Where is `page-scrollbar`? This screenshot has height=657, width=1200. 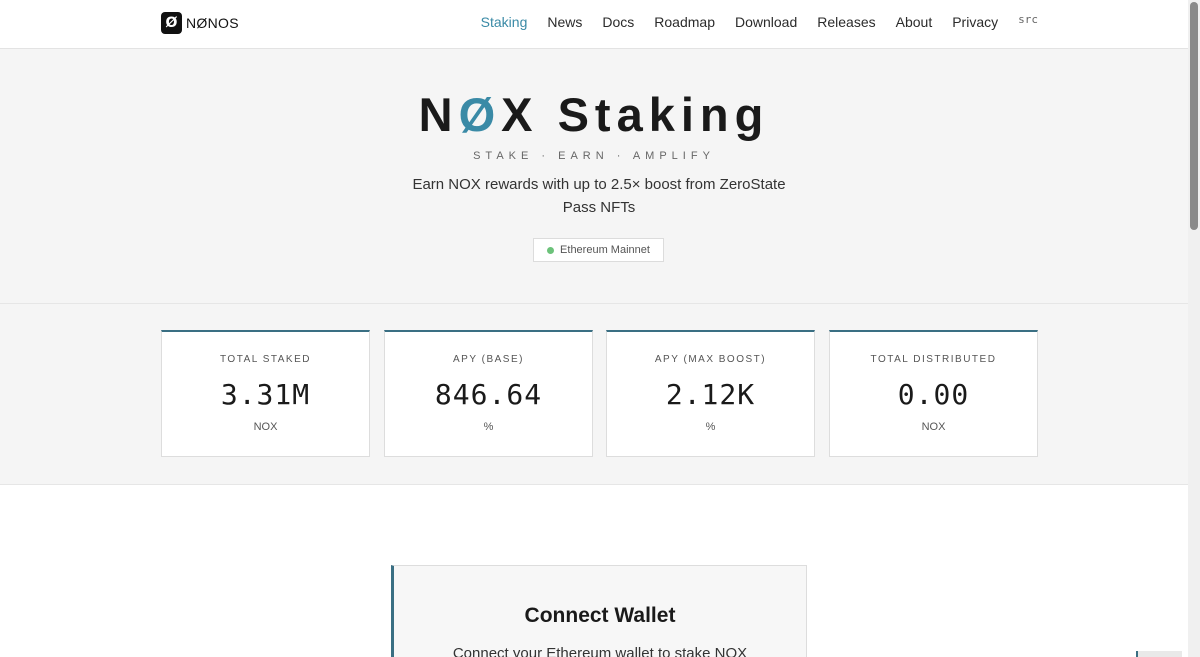 page-scrollbar is located at coordinates (1194, 328).